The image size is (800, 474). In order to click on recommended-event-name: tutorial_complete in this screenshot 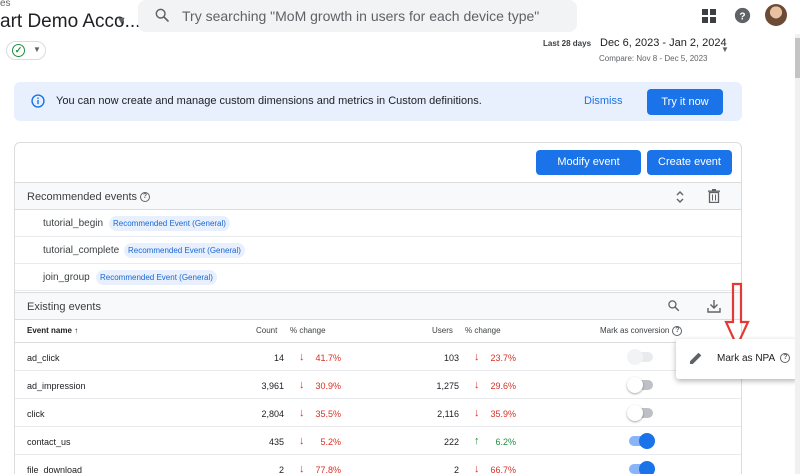, I will do `click(81, 250)`.